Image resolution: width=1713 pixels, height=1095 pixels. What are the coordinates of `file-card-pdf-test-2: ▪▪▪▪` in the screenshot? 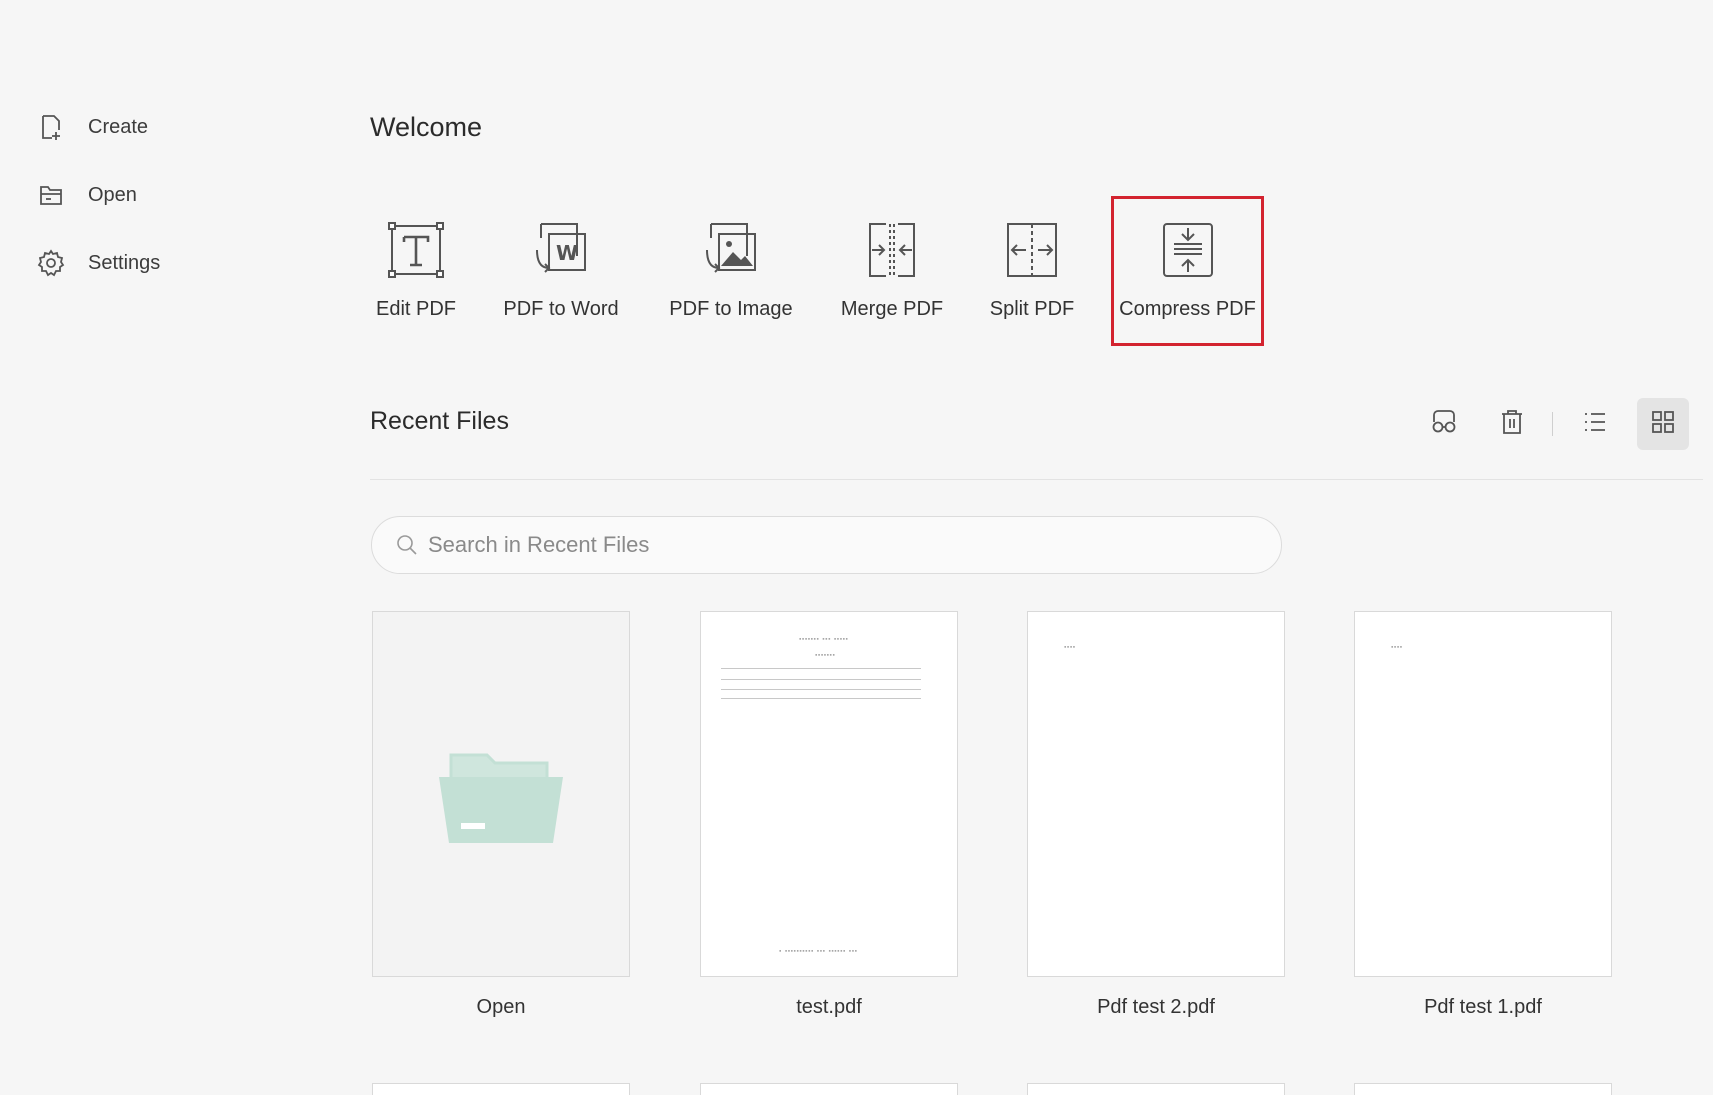 It's located at (1156, 794).